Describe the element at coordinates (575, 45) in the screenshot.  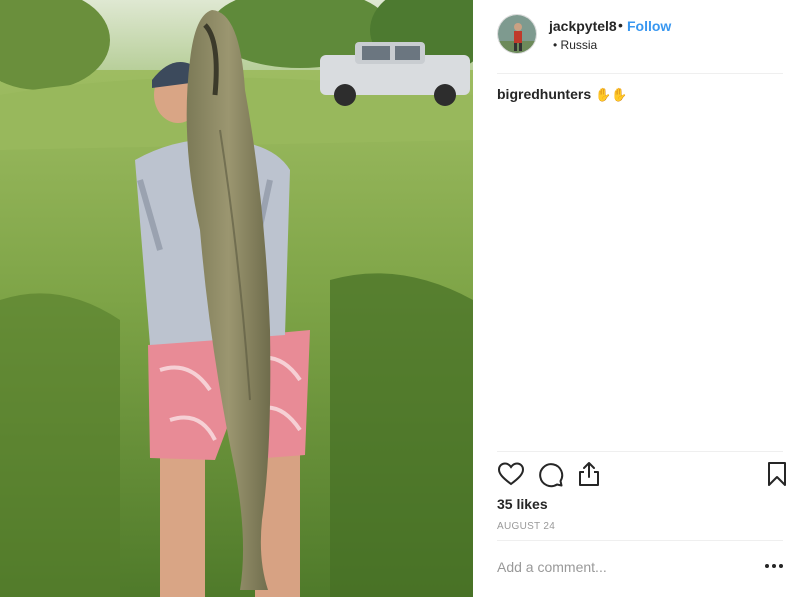
I see `location-link: • Russia` at that location.